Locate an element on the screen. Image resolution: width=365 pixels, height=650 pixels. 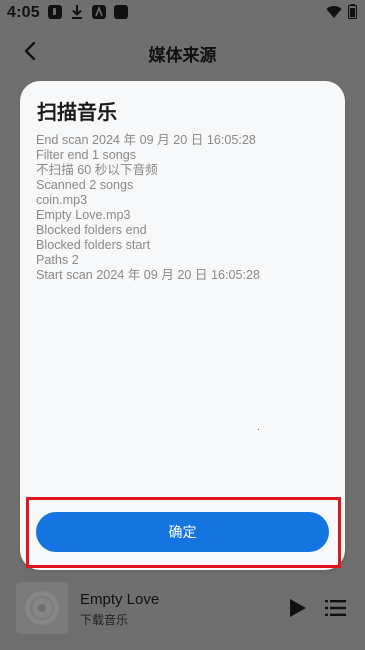
log-line: Blocked folders end is located at coordinates (91, 230).